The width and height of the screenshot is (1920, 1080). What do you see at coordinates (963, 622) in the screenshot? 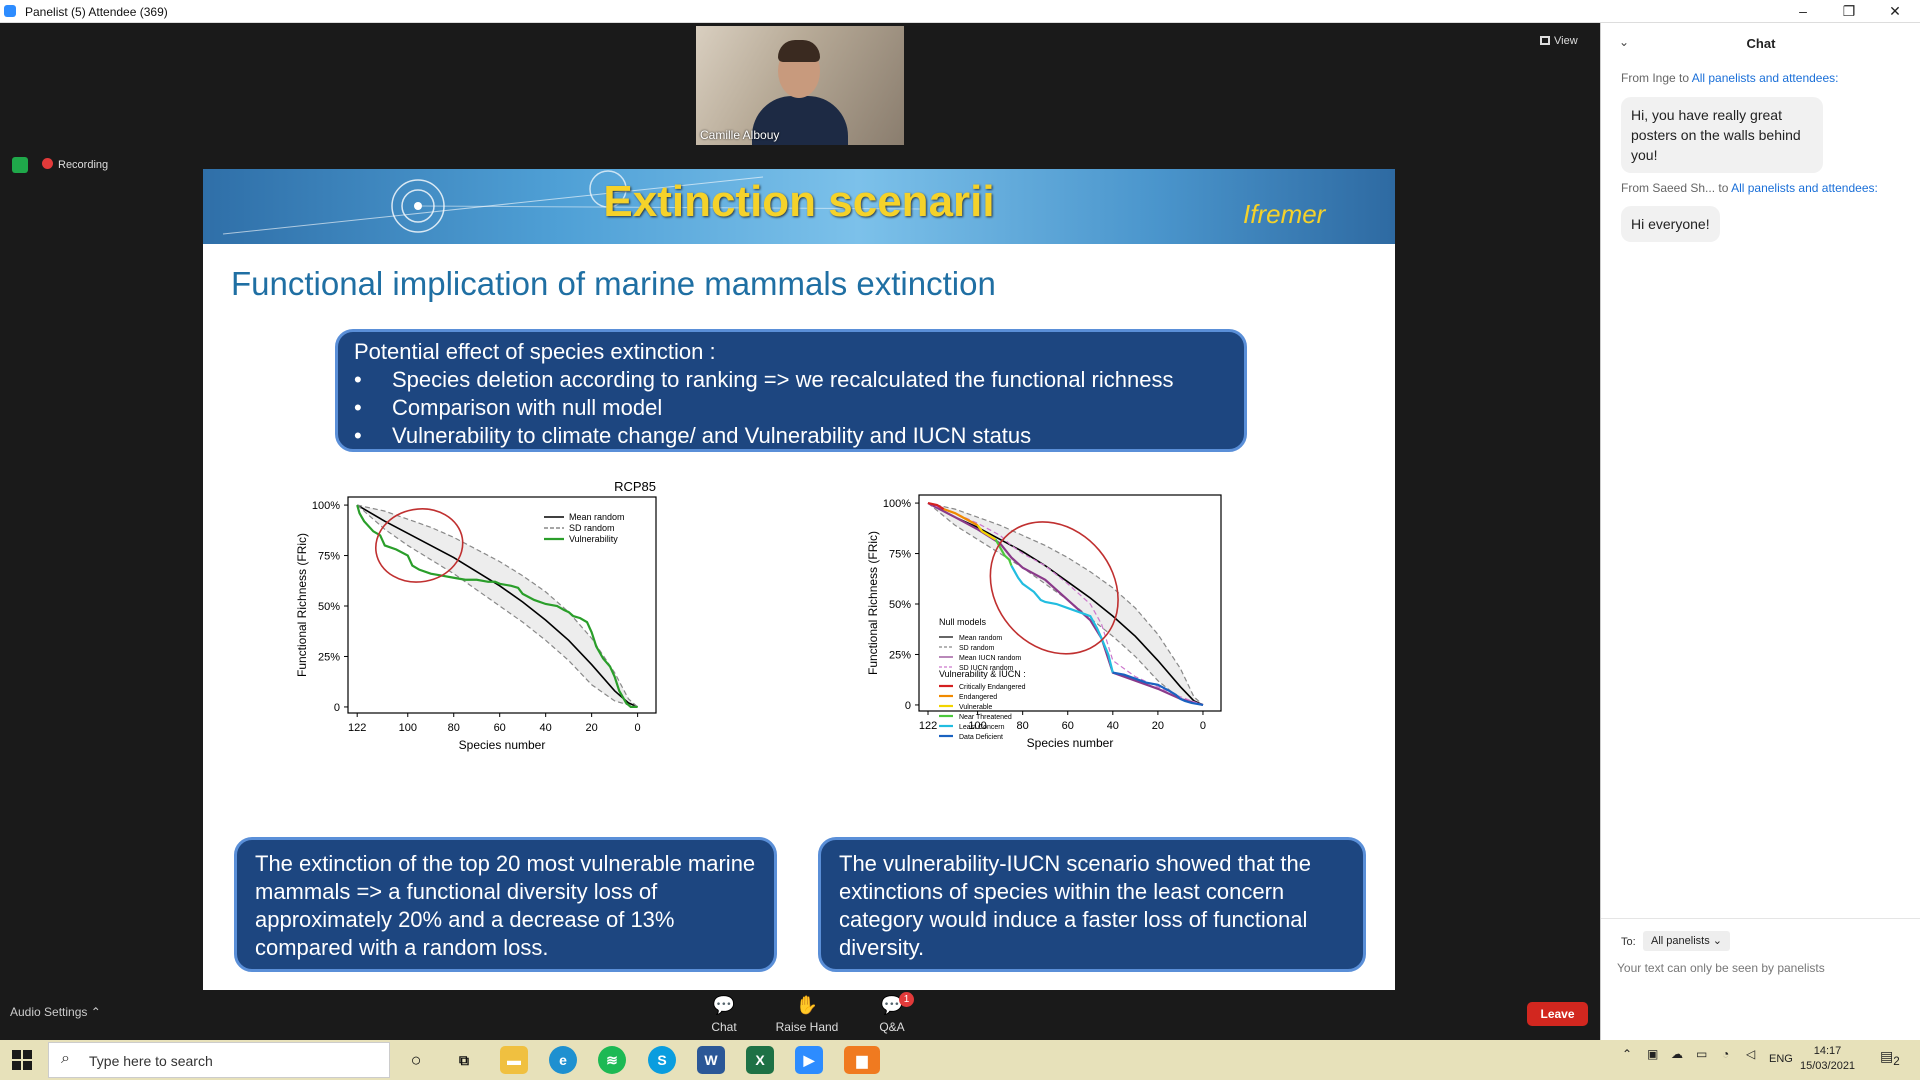
I see `legend-title: Null models` at bounding box center [963, 622].